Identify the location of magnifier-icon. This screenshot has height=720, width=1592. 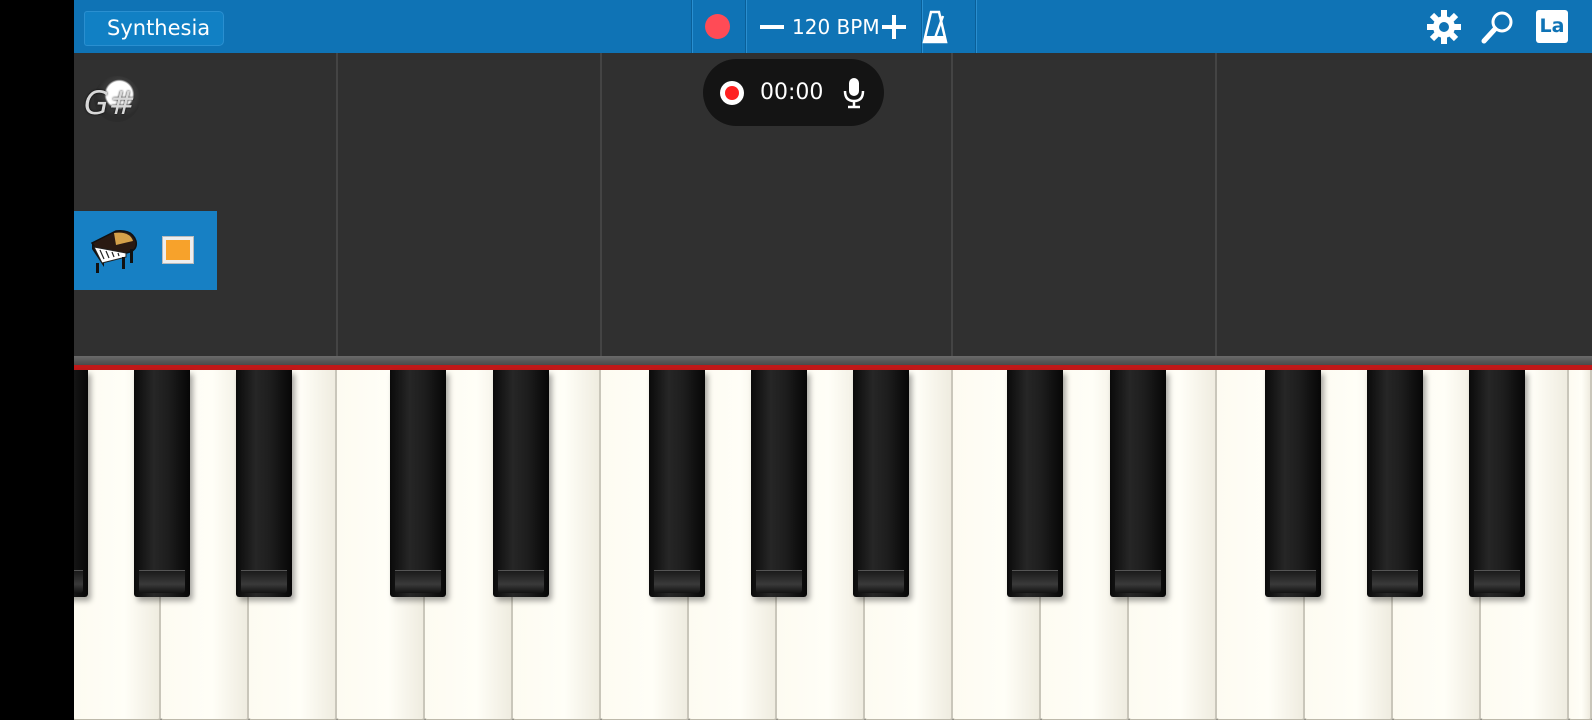
(1498, 27).